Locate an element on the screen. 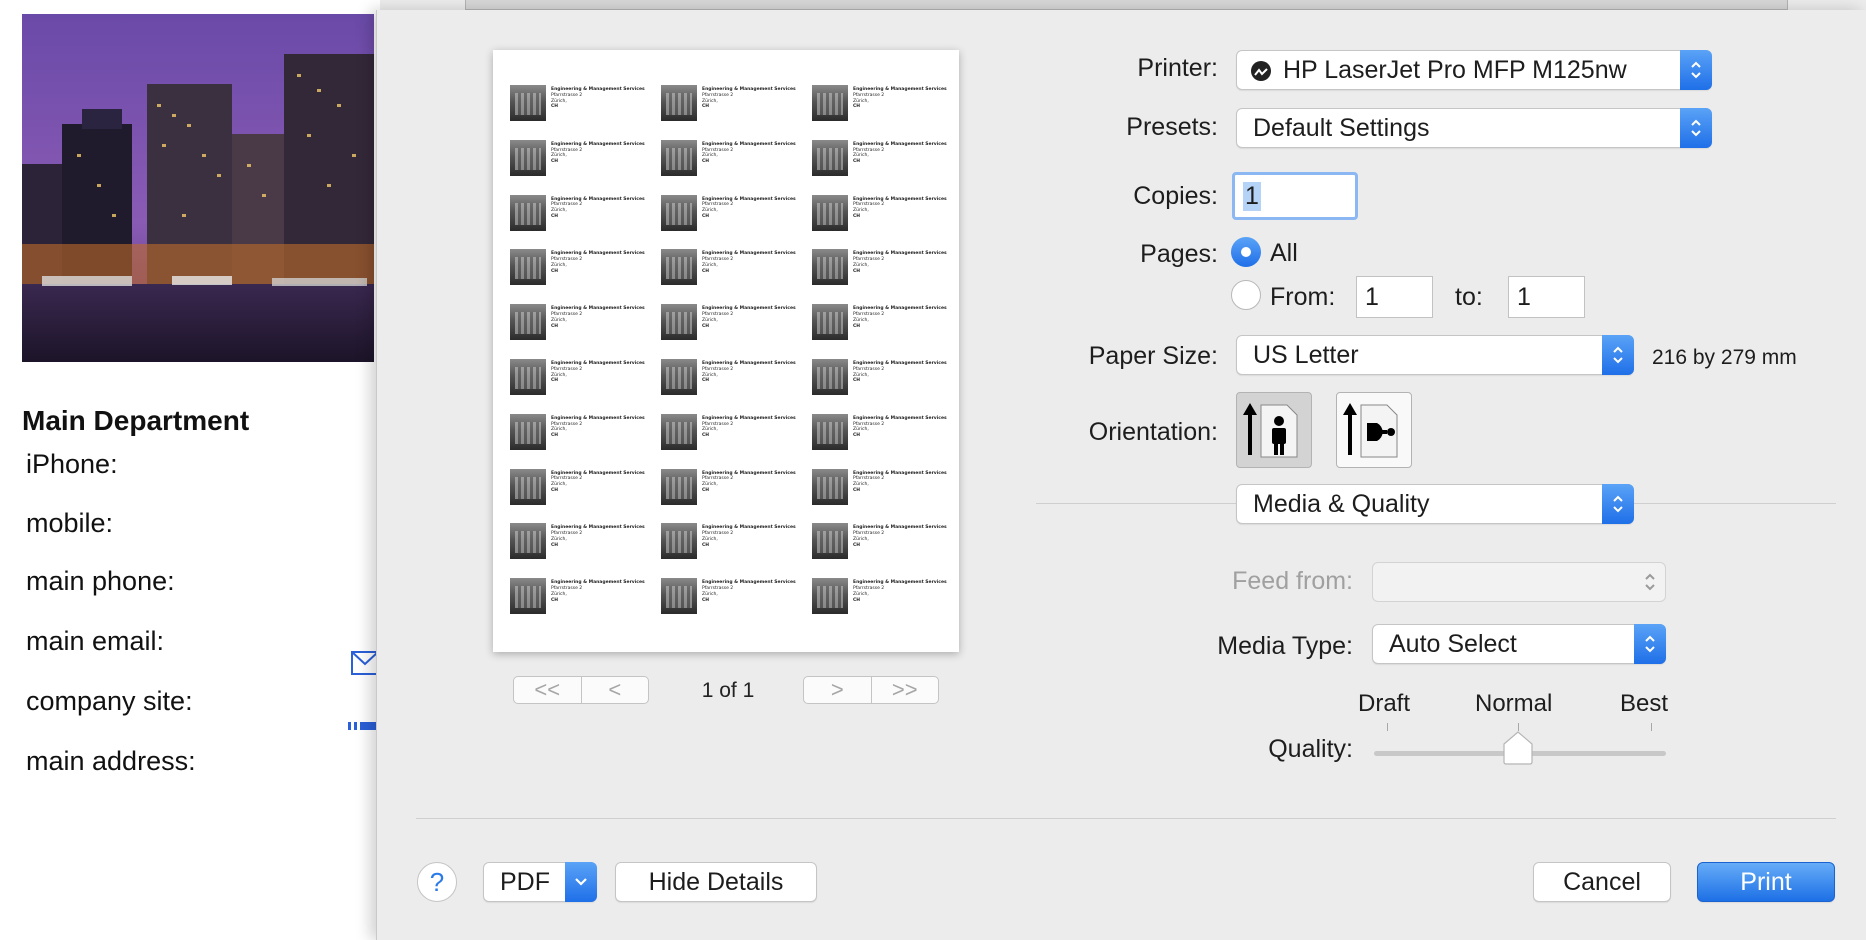  portrait-icon is located at coordinates (1270, 430).